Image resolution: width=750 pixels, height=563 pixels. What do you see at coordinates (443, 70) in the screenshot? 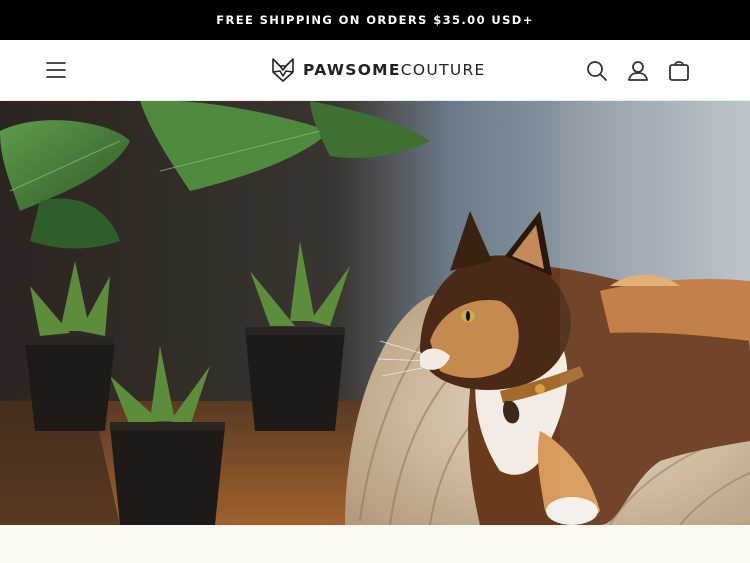
I see `brand-name-light: COUTURE` at bounding box center [443, 70].